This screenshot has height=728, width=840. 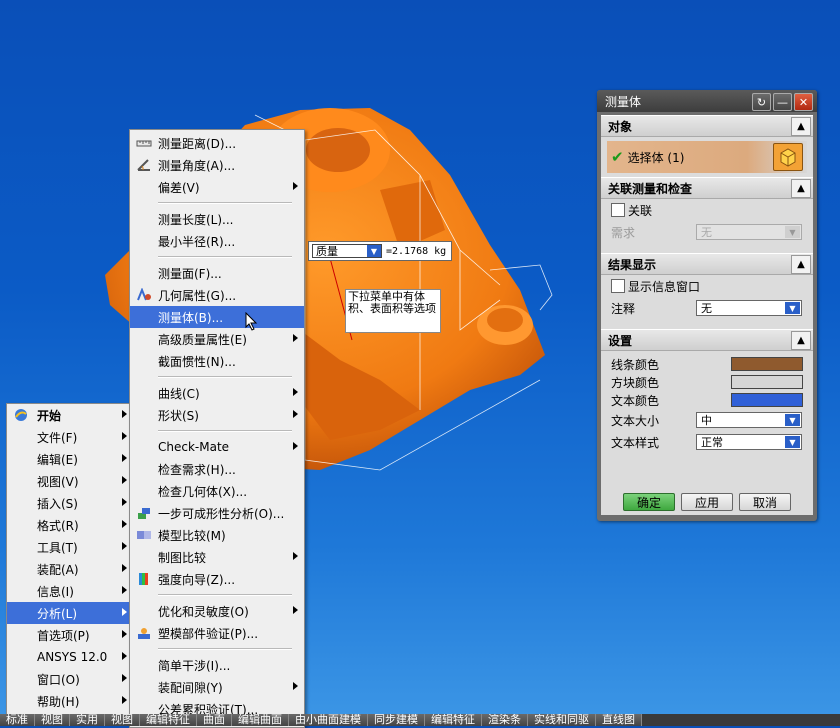 I want to click on menu-item-check-mate: Check-Mate, so click(x=217, y=447).